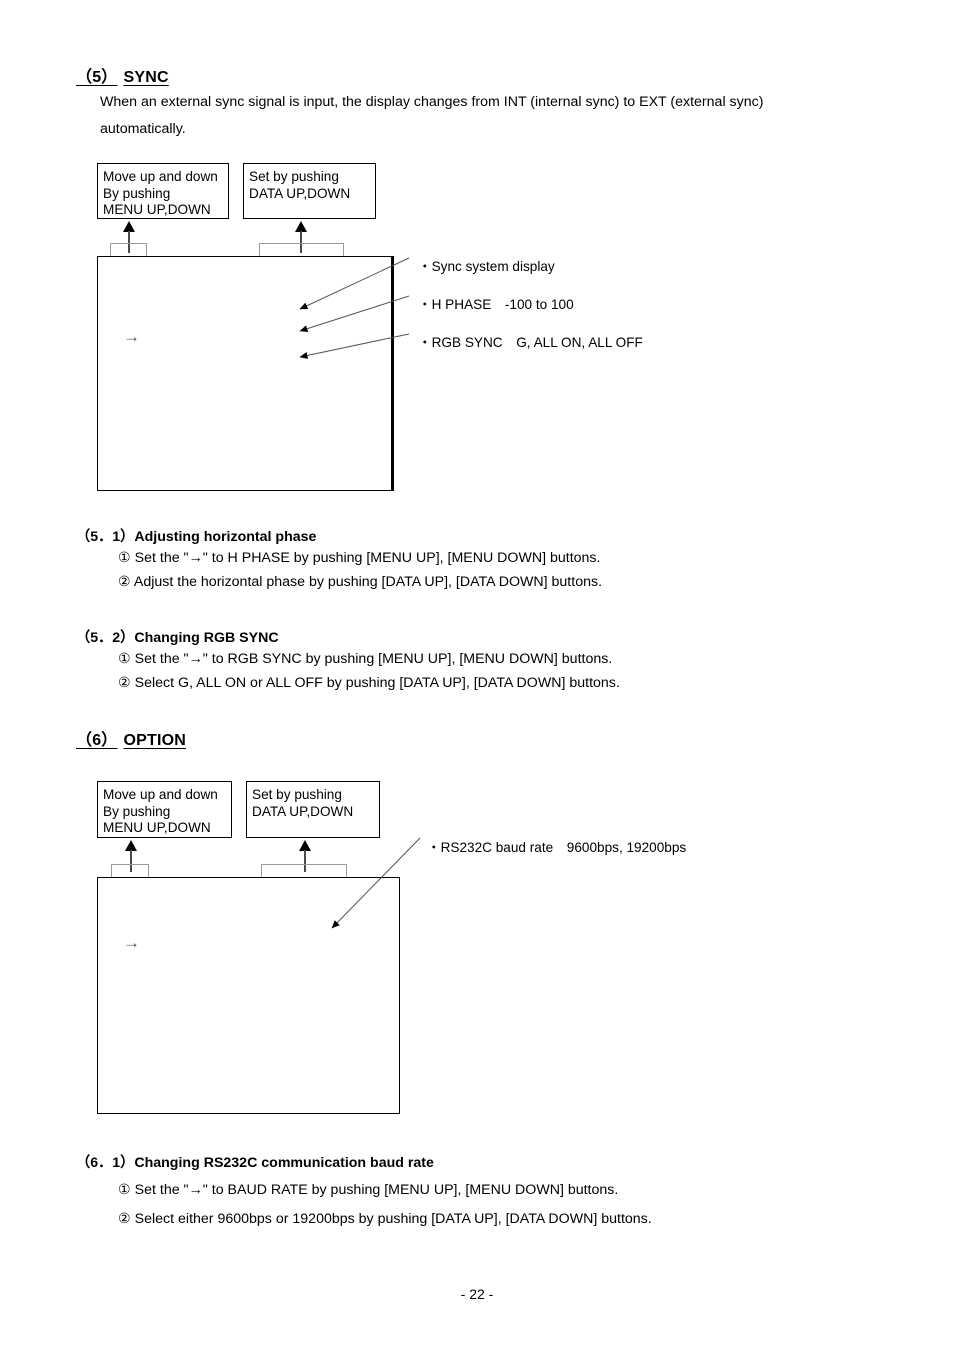 The image size is (954, 1351). Describe the element at coordinates (160, 176) in the screenshot. I see `callout-menu-line1: Move up and down` at that location.